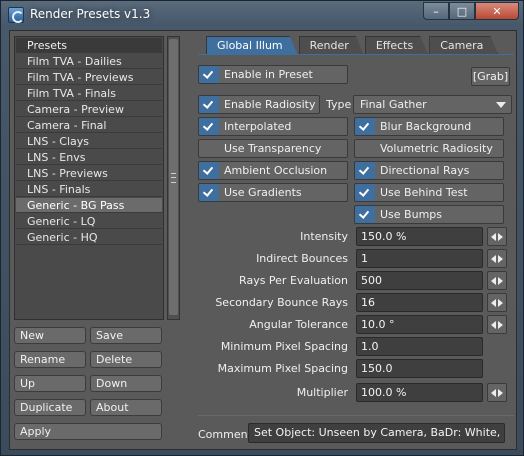 This screenshot has height=456, width=524. Describe the element at coordinates (89, 109) in the screenshot. I see `preset-item: Camera - Preview` at that location.